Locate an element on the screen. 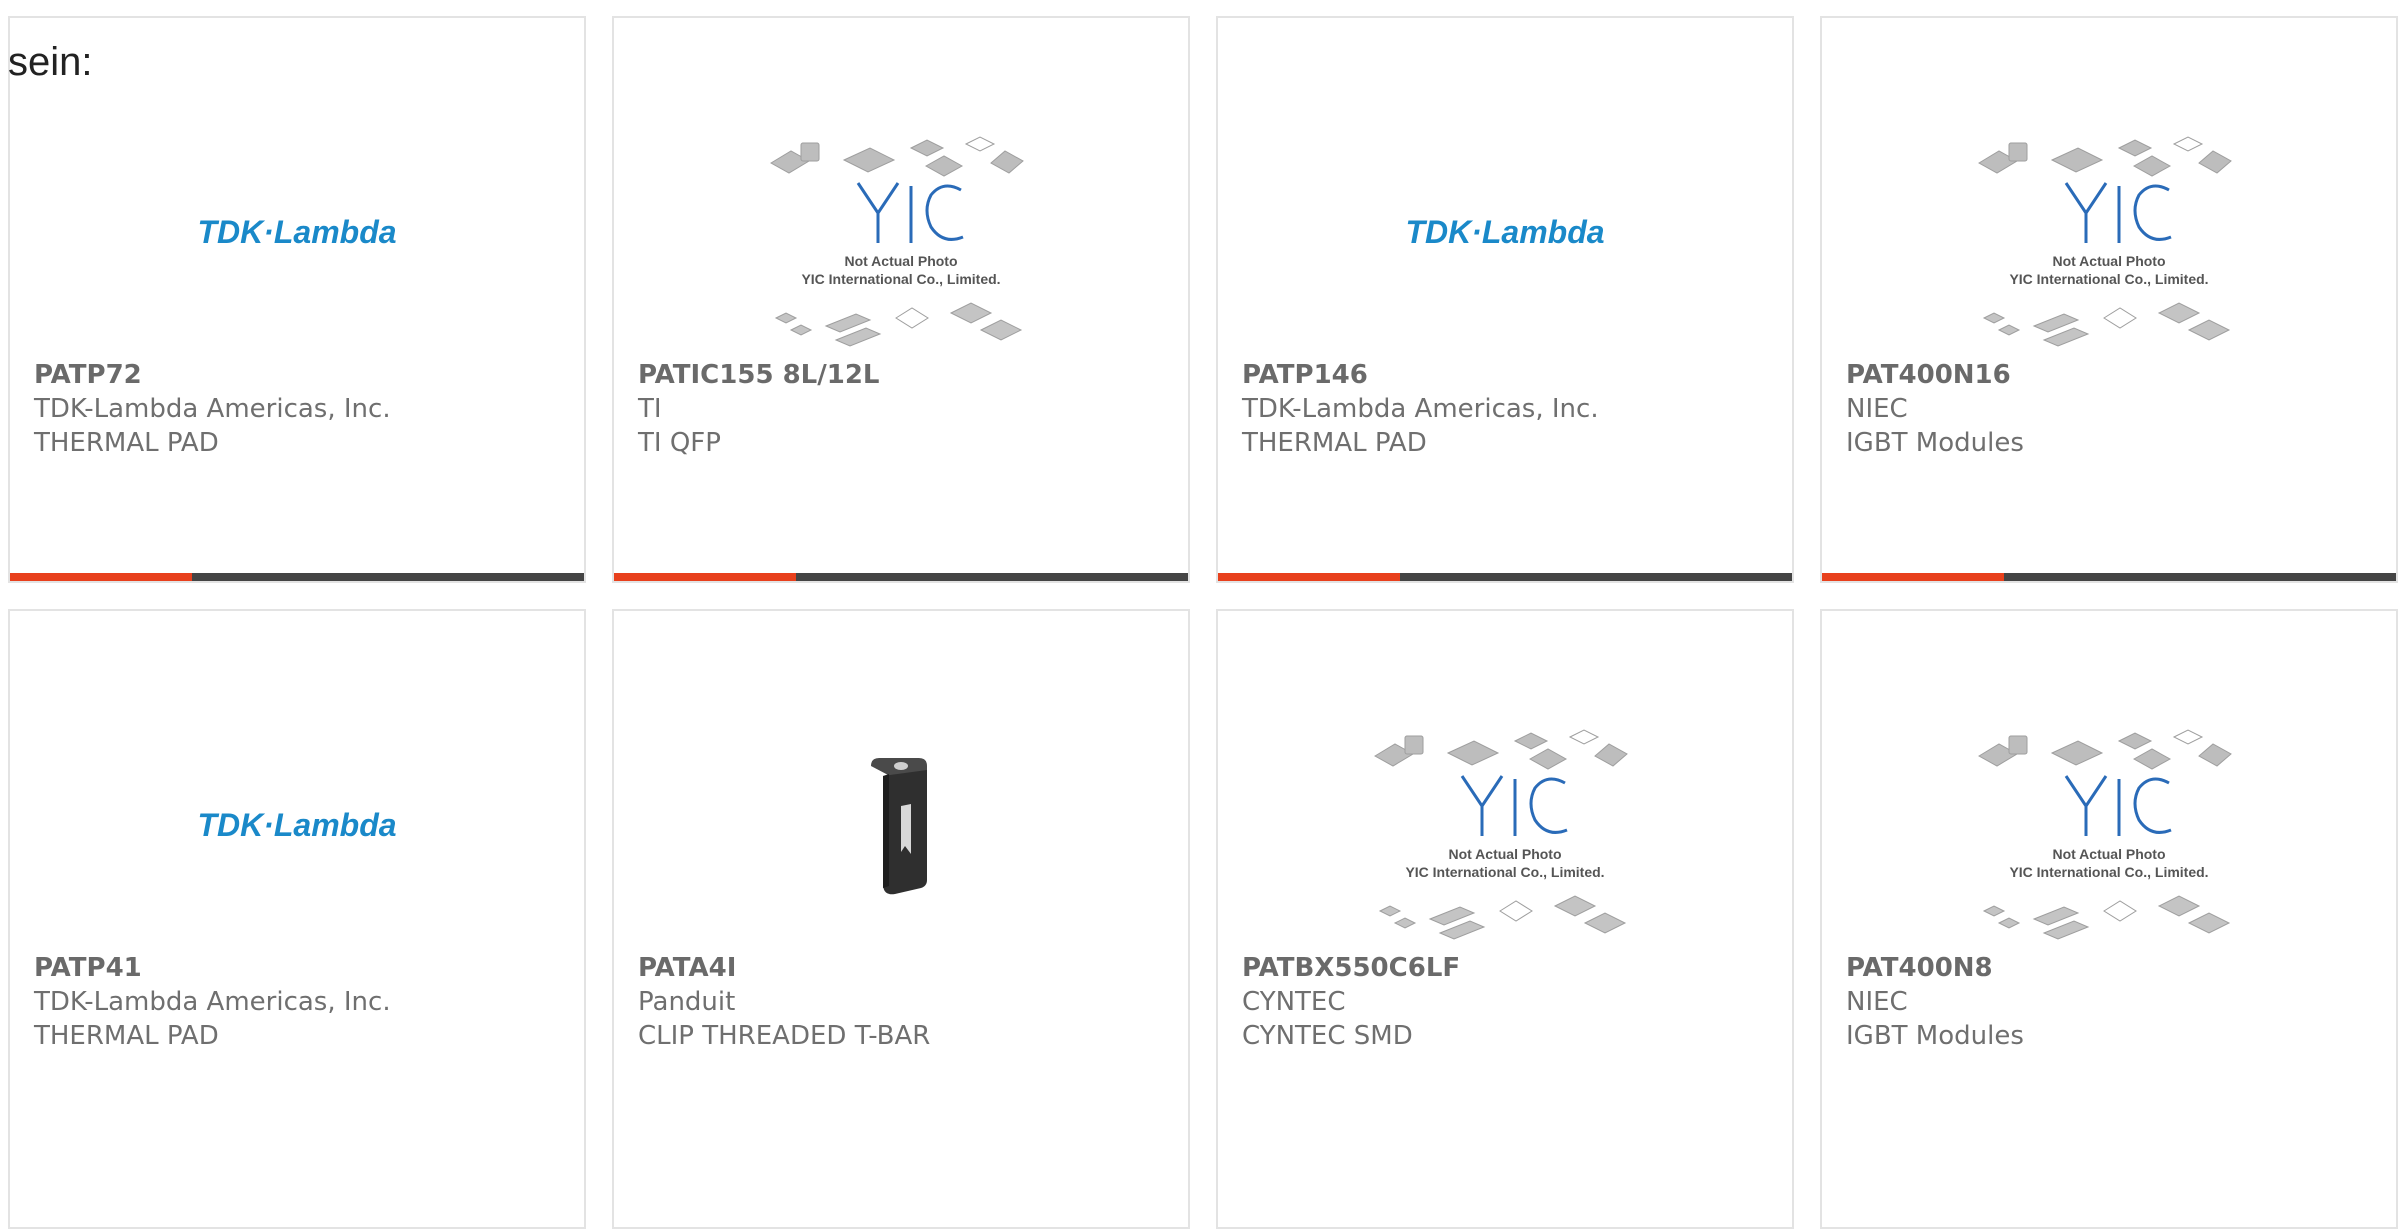 The image size is (2400, 1229). part-number-link: PATIC155 8L/12L is located at coordinates (903, 375).